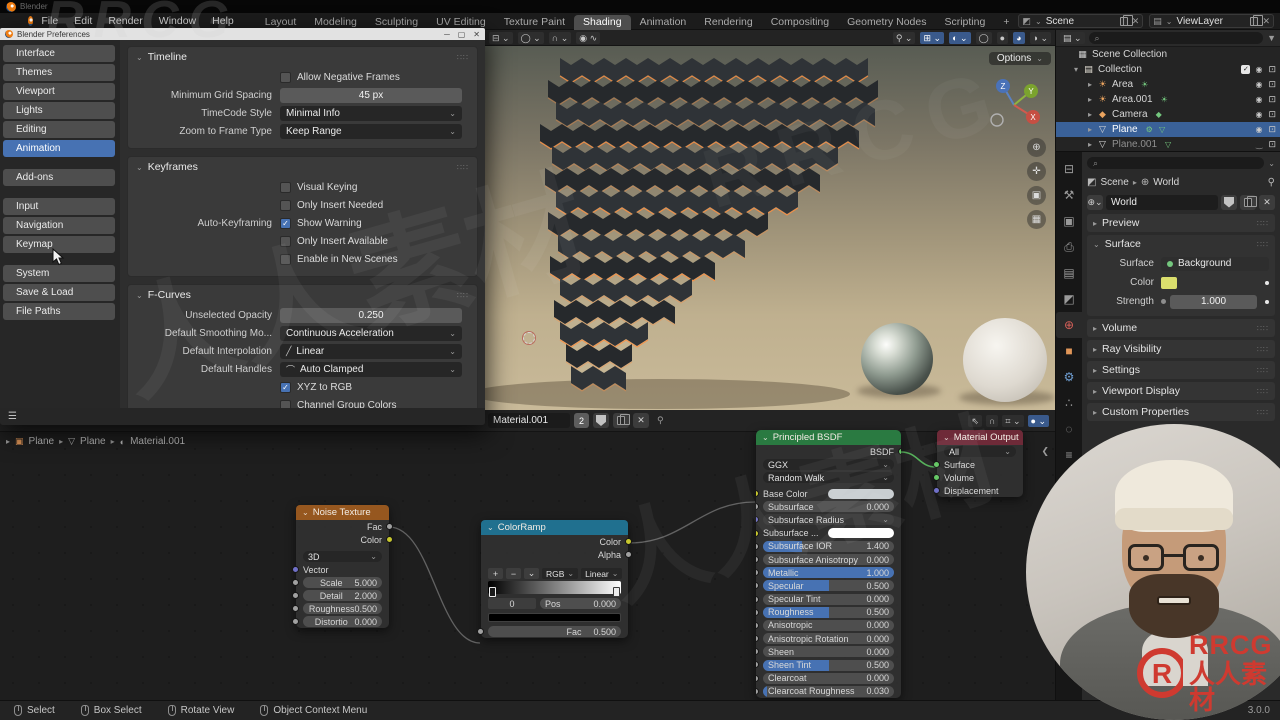 Image resolution: width=1280 pixels, height=720 pixels. Describe the element at coordinates (1069, 299) in the screenshot. I see `tab-scene: ◩` at that location.